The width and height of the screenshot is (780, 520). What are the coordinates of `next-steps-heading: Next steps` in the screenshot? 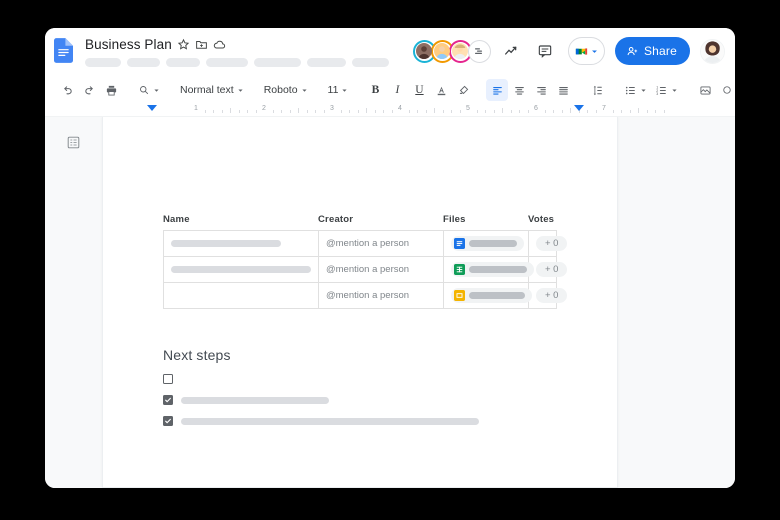 It's located at (197, 355).